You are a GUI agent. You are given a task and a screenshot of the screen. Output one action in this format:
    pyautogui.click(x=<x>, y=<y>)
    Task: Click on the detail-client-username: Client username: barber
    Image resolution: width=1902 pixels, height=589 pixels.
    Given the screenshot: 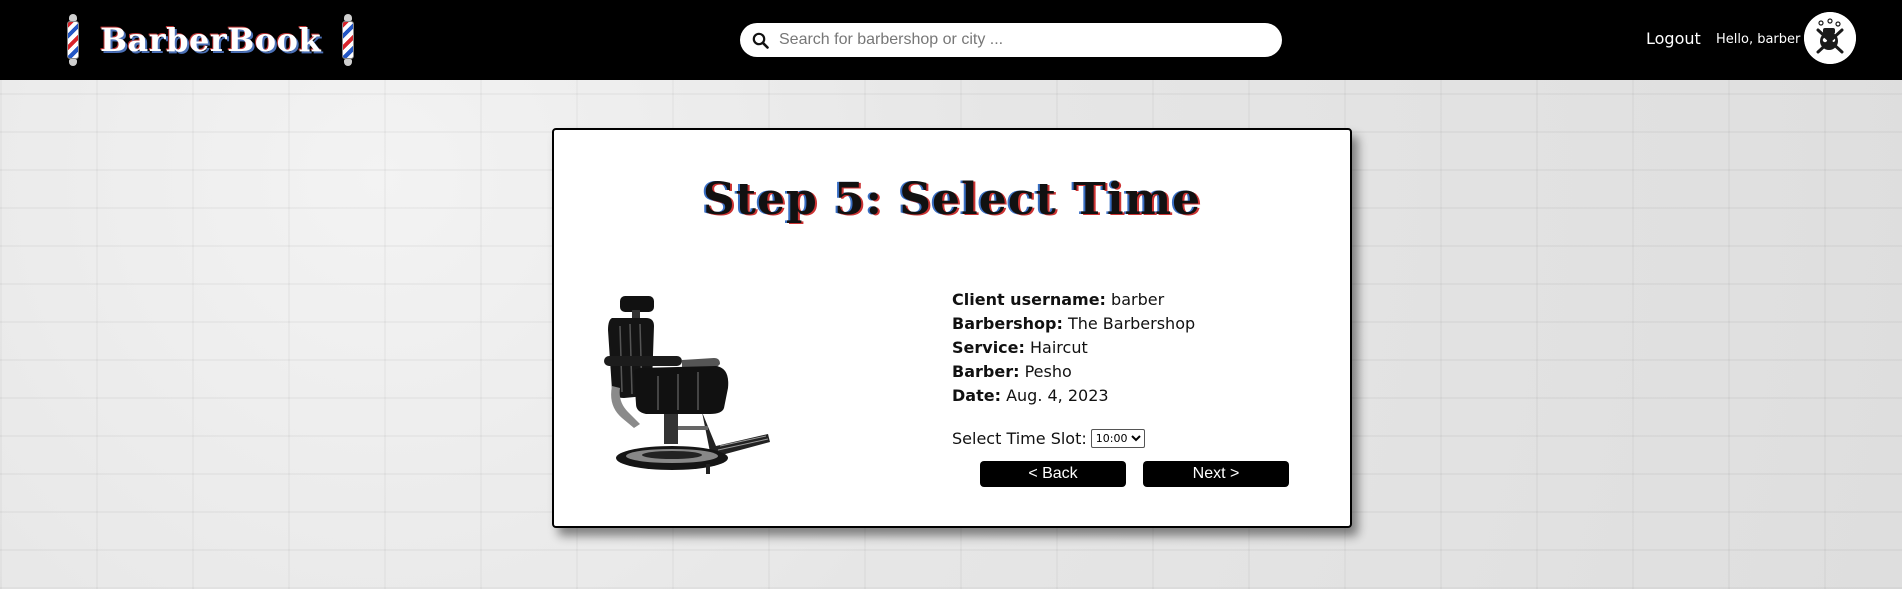 What is the action you would take?
    pyautogui.click(x=1058, y=299)
    